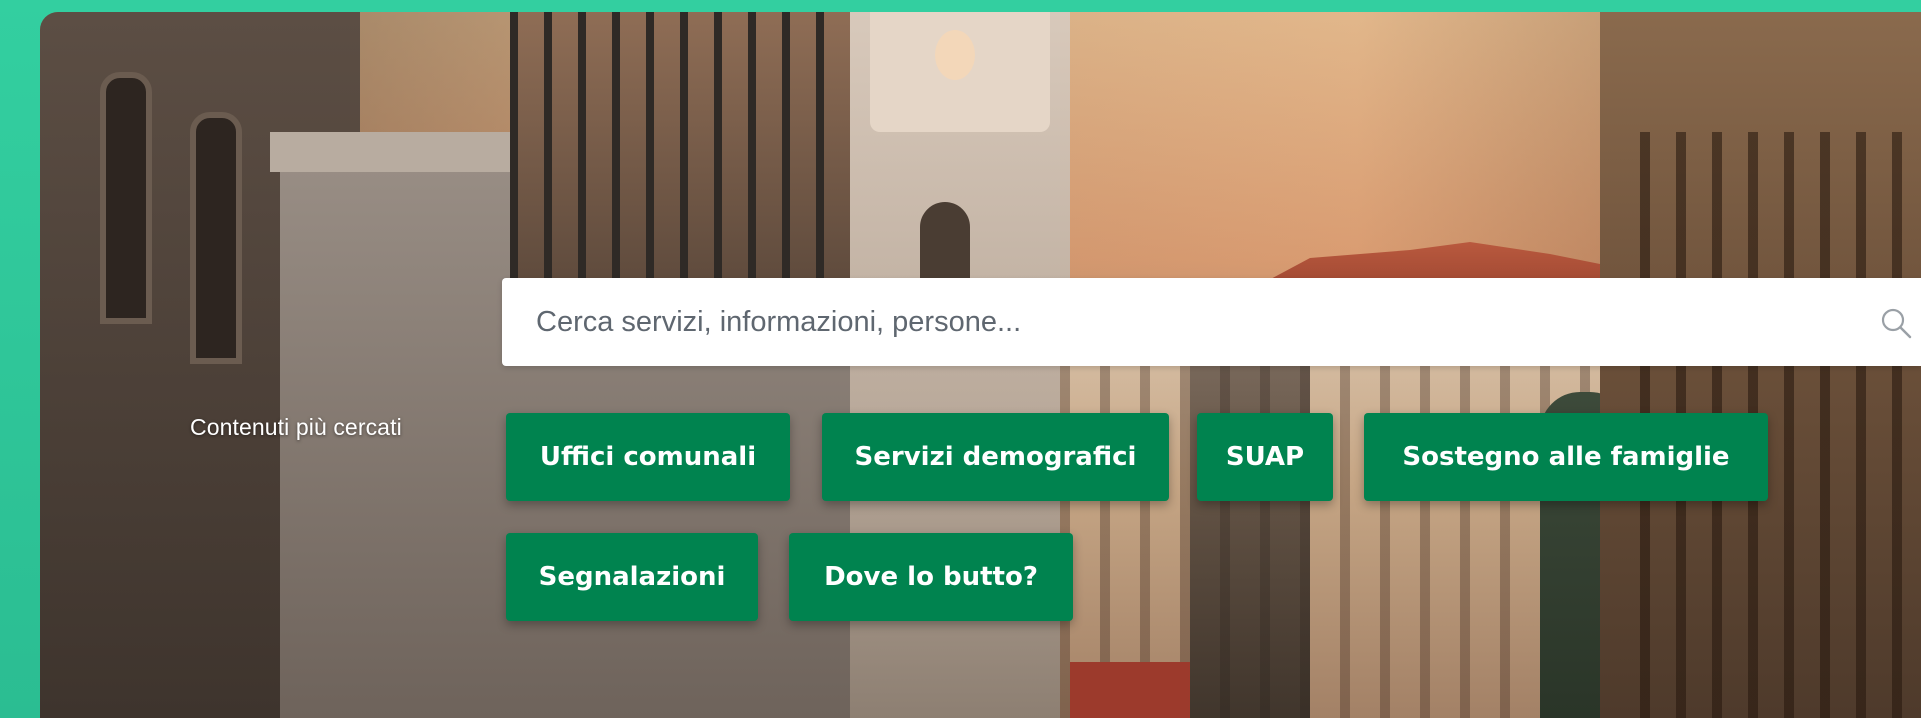  I want to click on background-balcony, so click(690, 147).